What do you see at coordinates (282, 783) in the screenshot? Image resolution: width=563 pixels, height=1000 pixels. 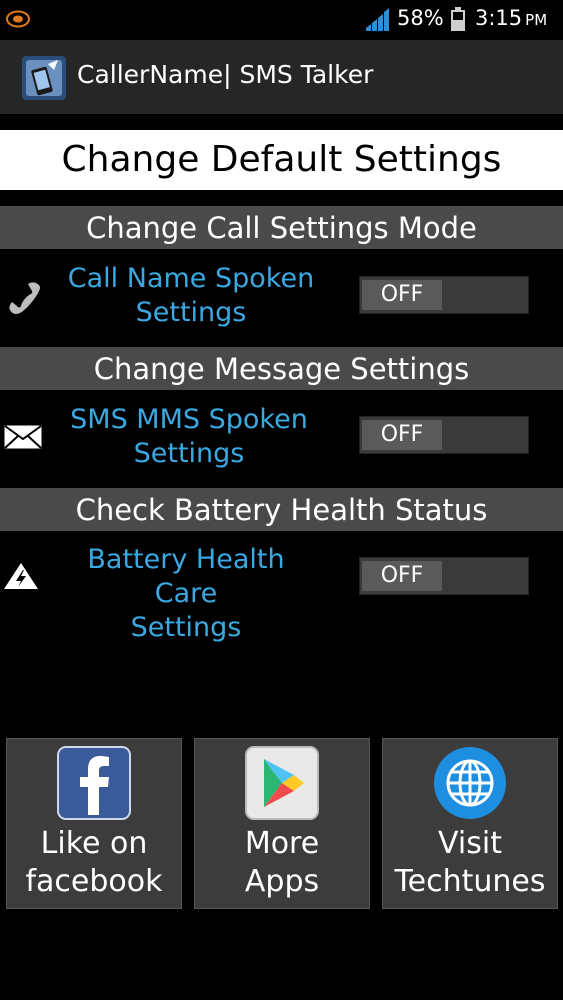 I see `play-store-icon` at bounding box center [282, 783].